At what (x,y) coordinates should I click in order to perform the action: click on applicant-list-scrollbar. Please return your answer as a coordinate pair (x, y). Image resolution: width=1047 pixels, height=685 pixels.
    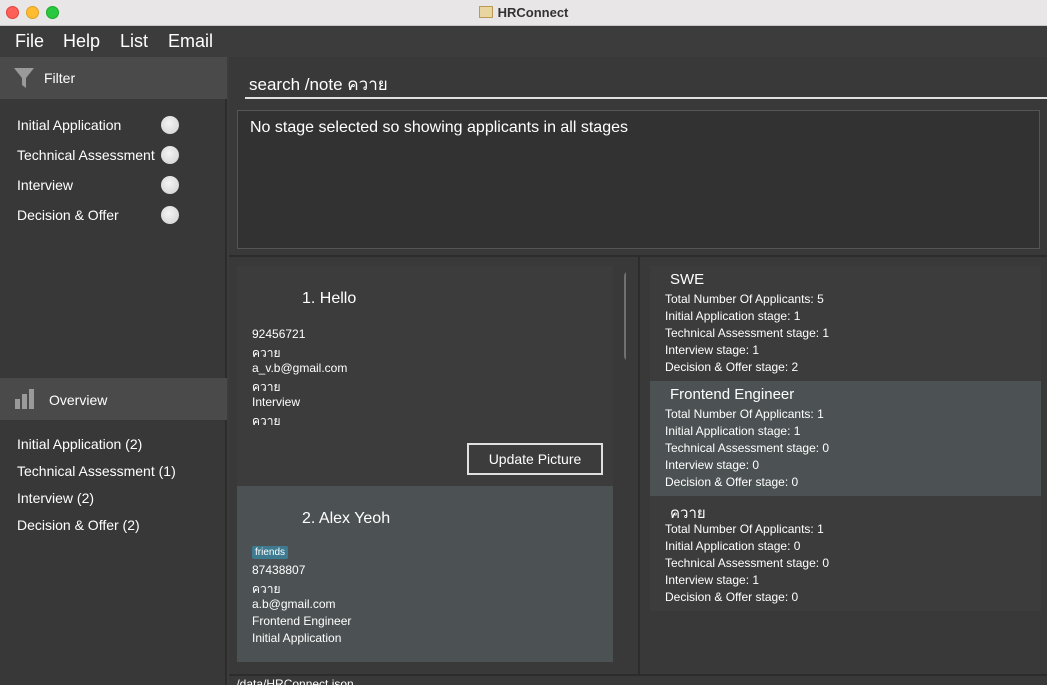
    Looking at the image, I should click on (625, 316).